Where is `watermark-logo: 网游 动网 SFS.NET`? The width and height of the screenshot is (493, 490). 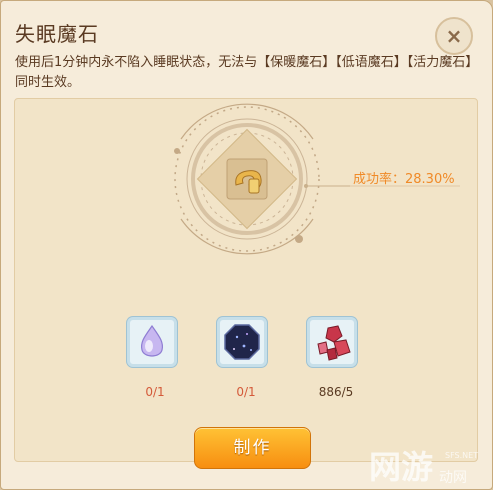 watermark-logo: 网游 动网 SFS.NET is located at coordinates (423, 467).